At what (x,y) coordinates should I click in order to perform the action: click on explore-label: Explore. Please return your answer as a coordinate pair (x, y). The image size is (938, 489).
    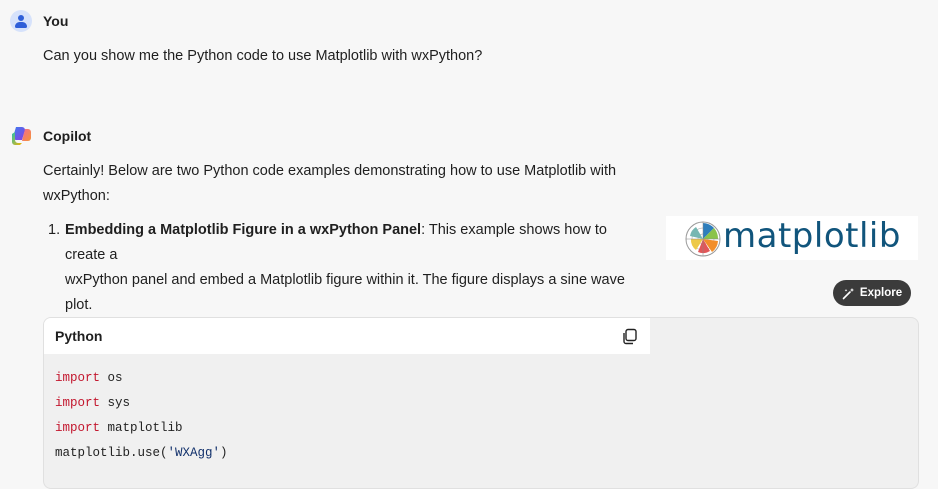
    Looking at the image, I should click on (881, 293).